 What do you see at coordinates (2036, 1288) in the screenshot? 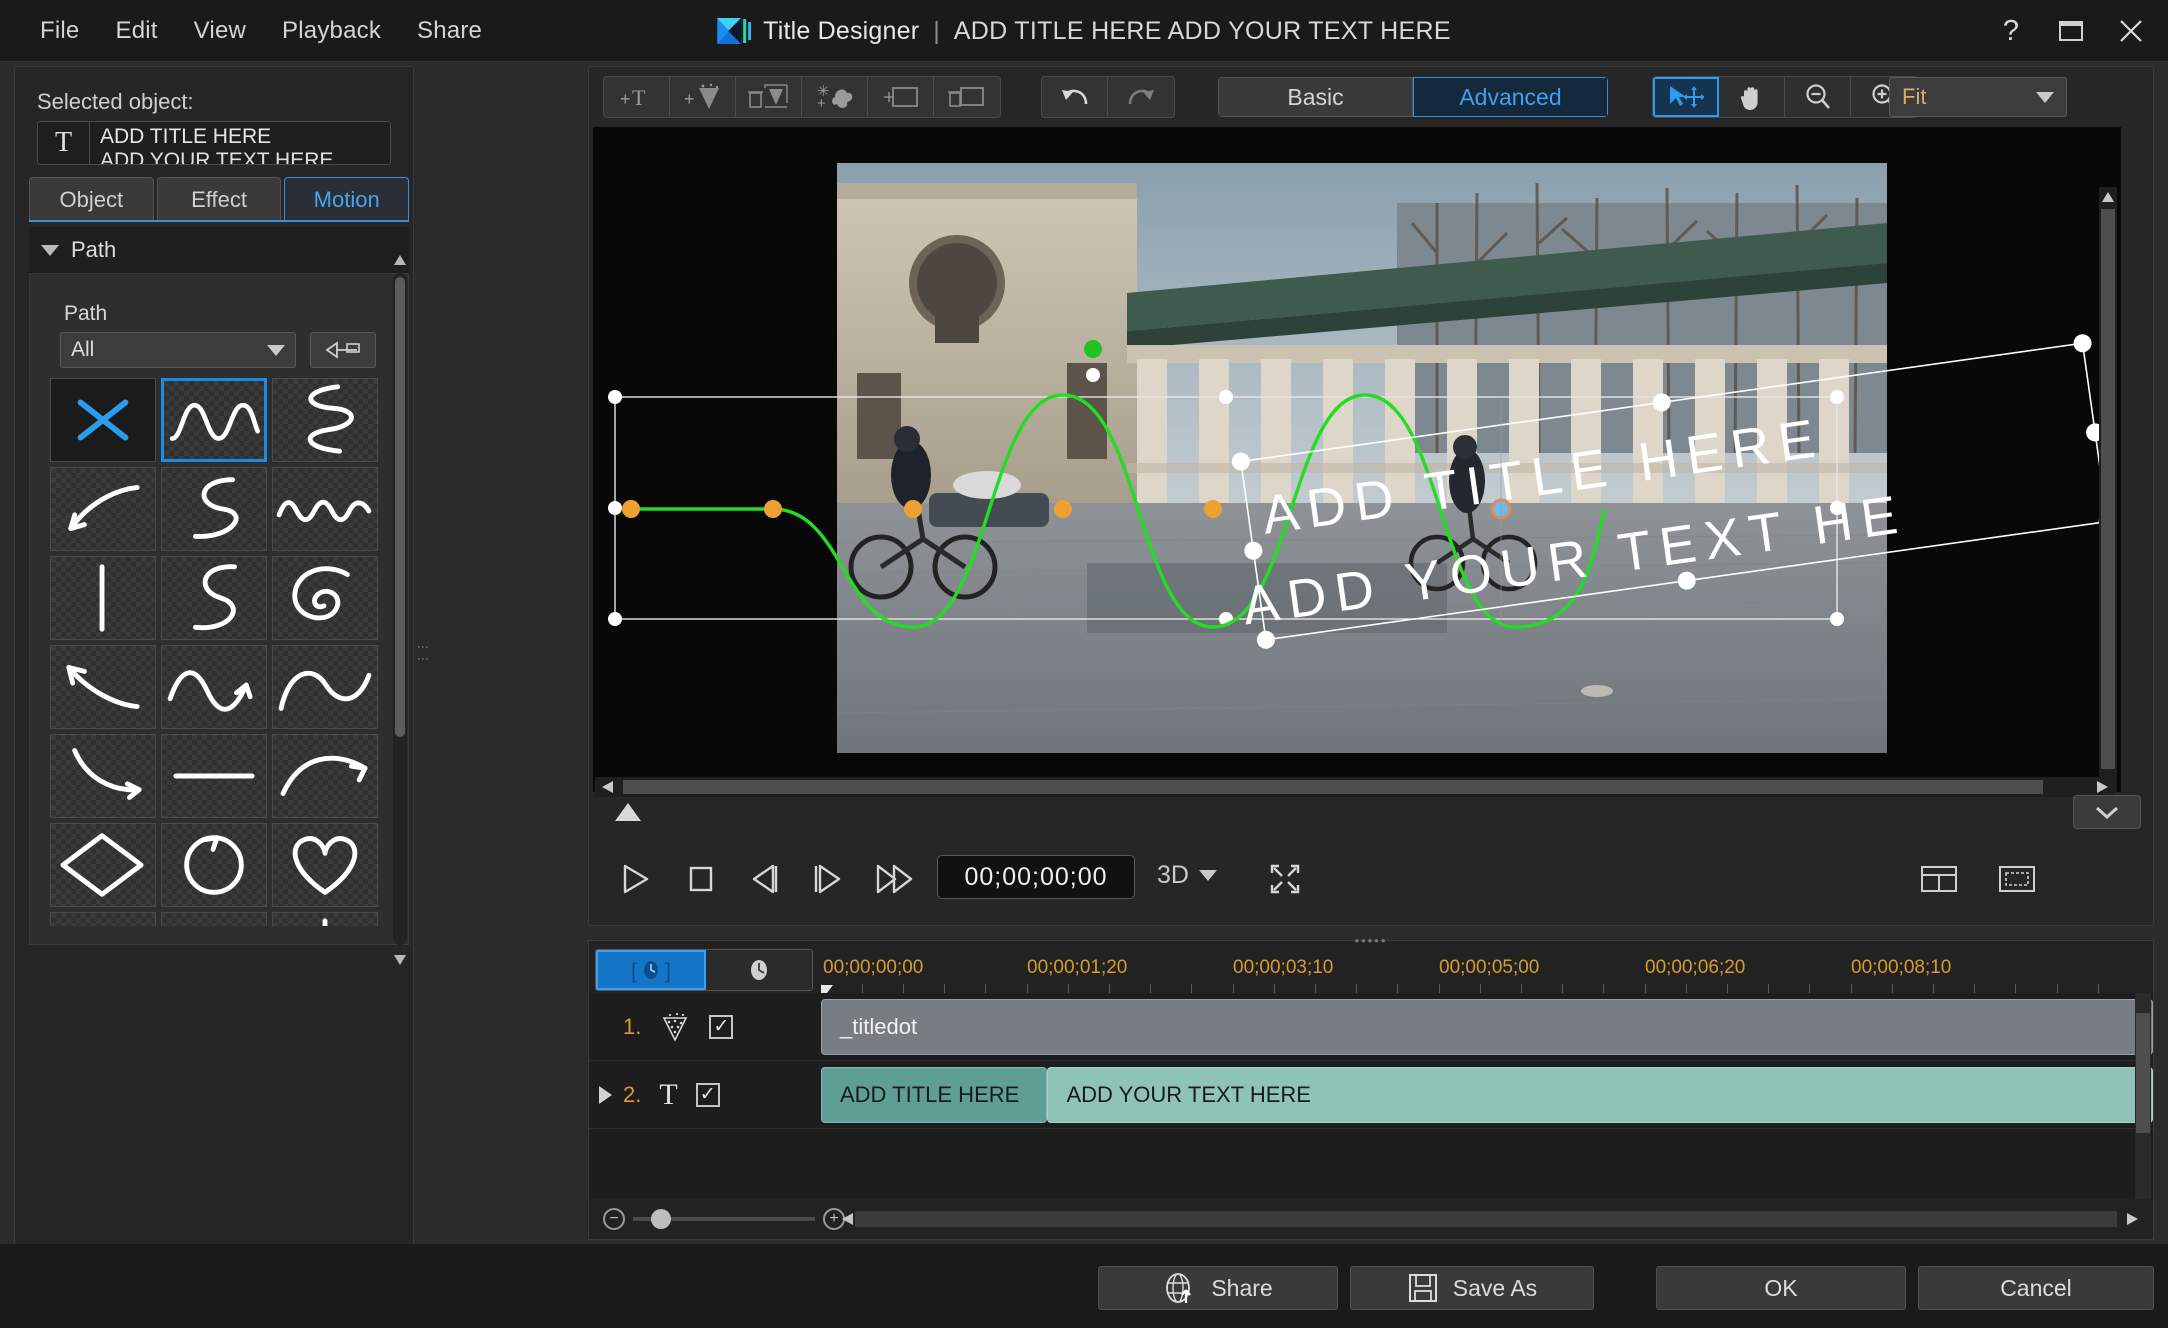
I see `cancel-button: Cancel` at bounding box center [2036, 1288].